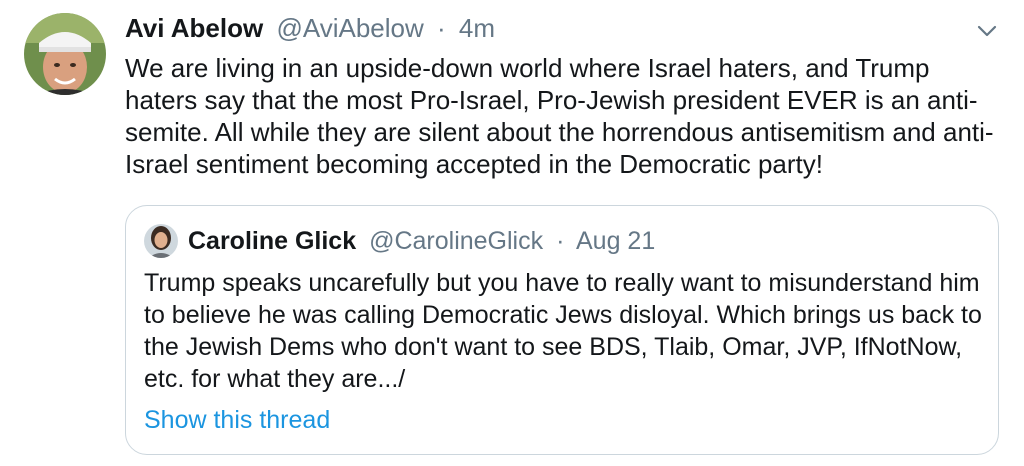 Image resolution: width=1024 pixels, height=466 pixels. What do you see at coordinates (194, 28) in the screenshot?
I see `author-name: Avi Abelow` at bounding box center [194, 28].